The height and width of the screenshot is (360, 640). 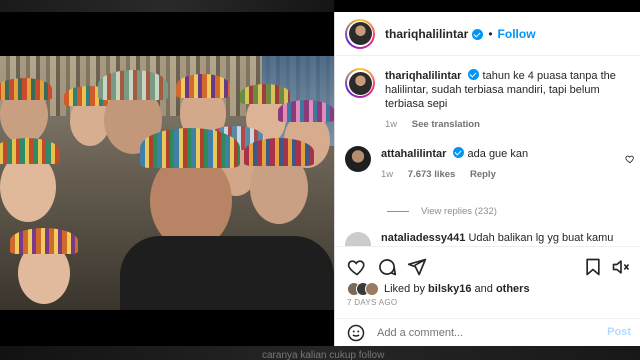 I want to click on replies-divider, so click(x=398, y=211).